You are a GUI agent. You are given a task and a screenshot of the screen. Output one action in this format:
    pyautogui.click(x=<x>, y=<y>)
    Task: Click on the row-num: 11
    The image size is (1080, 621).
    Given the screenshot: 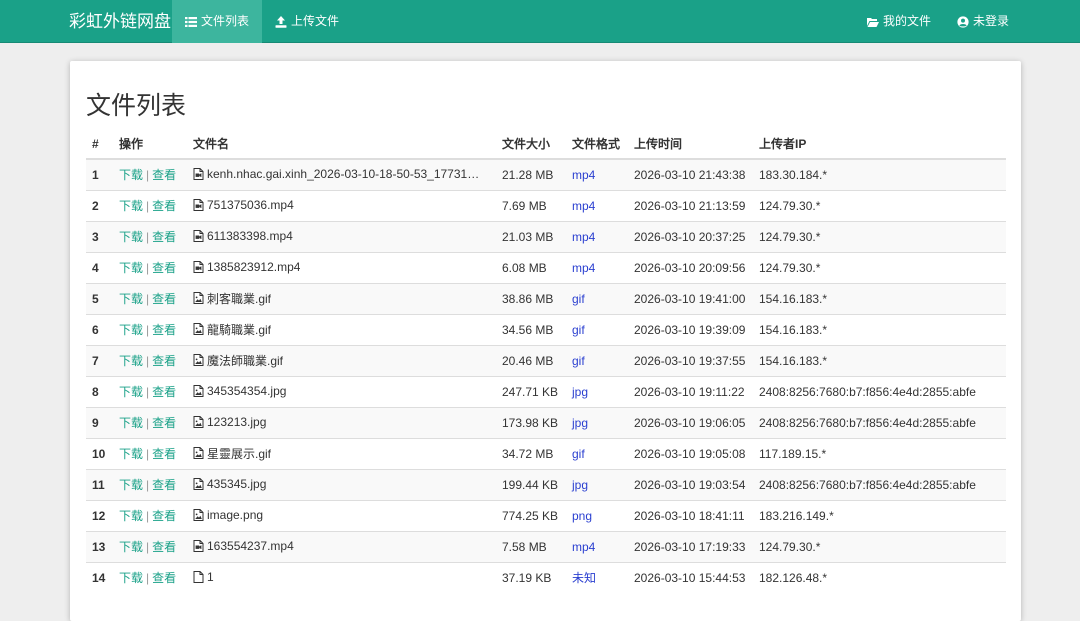 What is the action you would take?
    pyautogui.click(x=99, y=484)
    